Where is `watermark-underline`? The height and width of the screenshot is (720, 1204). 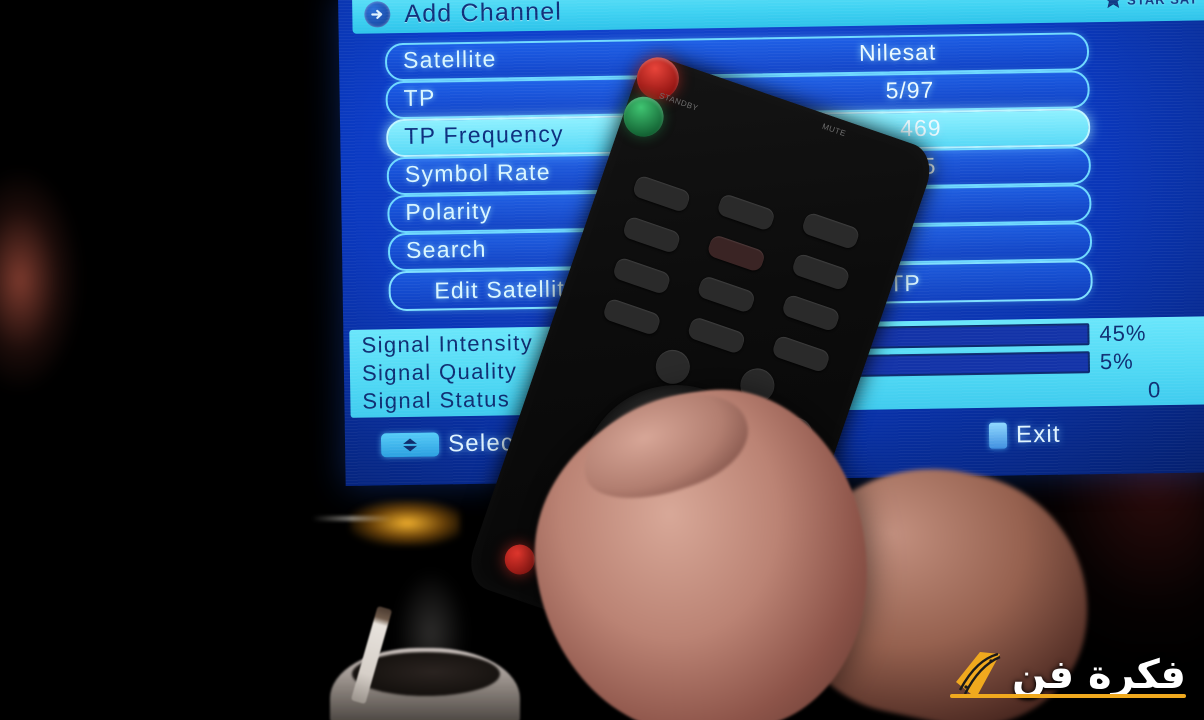 watermark-underline is located at coordinates (1068, 696).